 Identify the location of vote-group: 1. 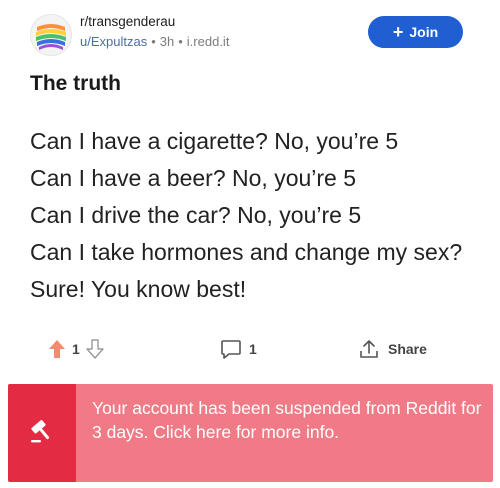
(76, 349).